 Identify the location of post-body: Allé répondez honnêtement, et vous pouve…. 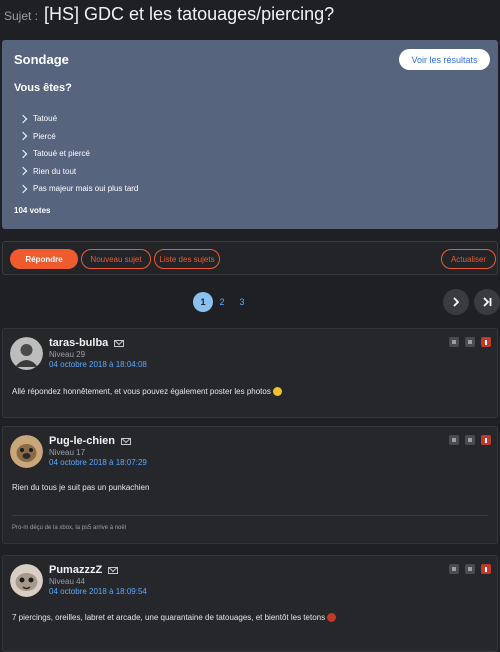
(147, 392).